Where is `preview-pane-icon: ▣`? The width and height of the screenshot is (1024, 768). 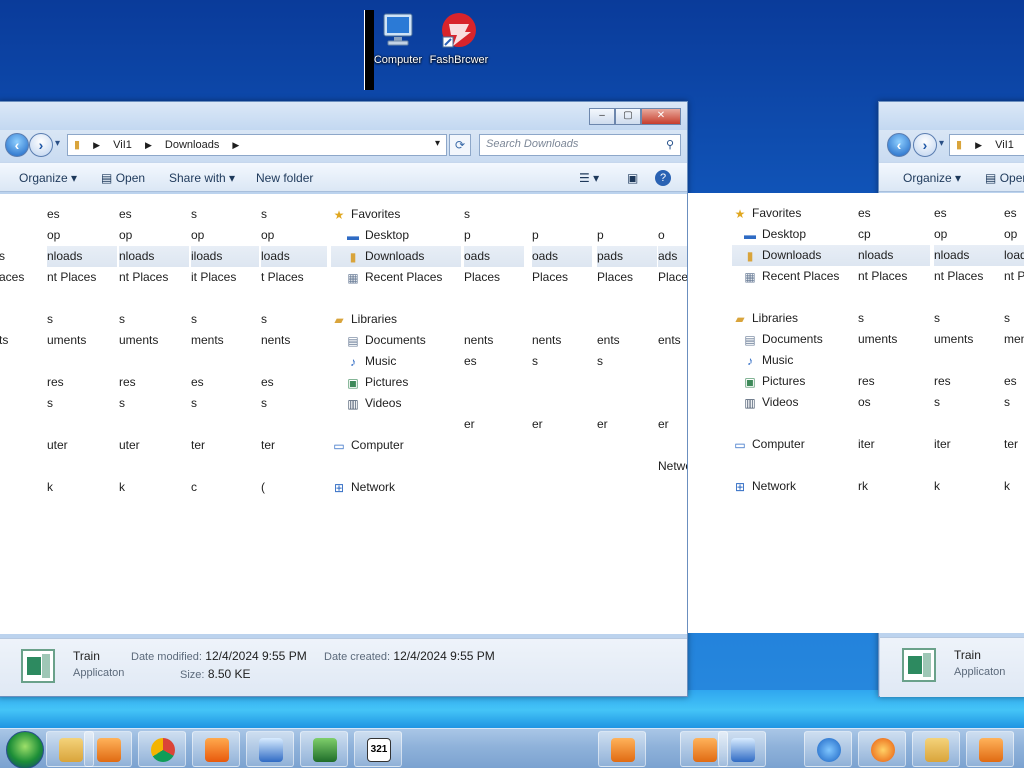 preview-pane-icon: ▣ is located at coordinates (632, 178).